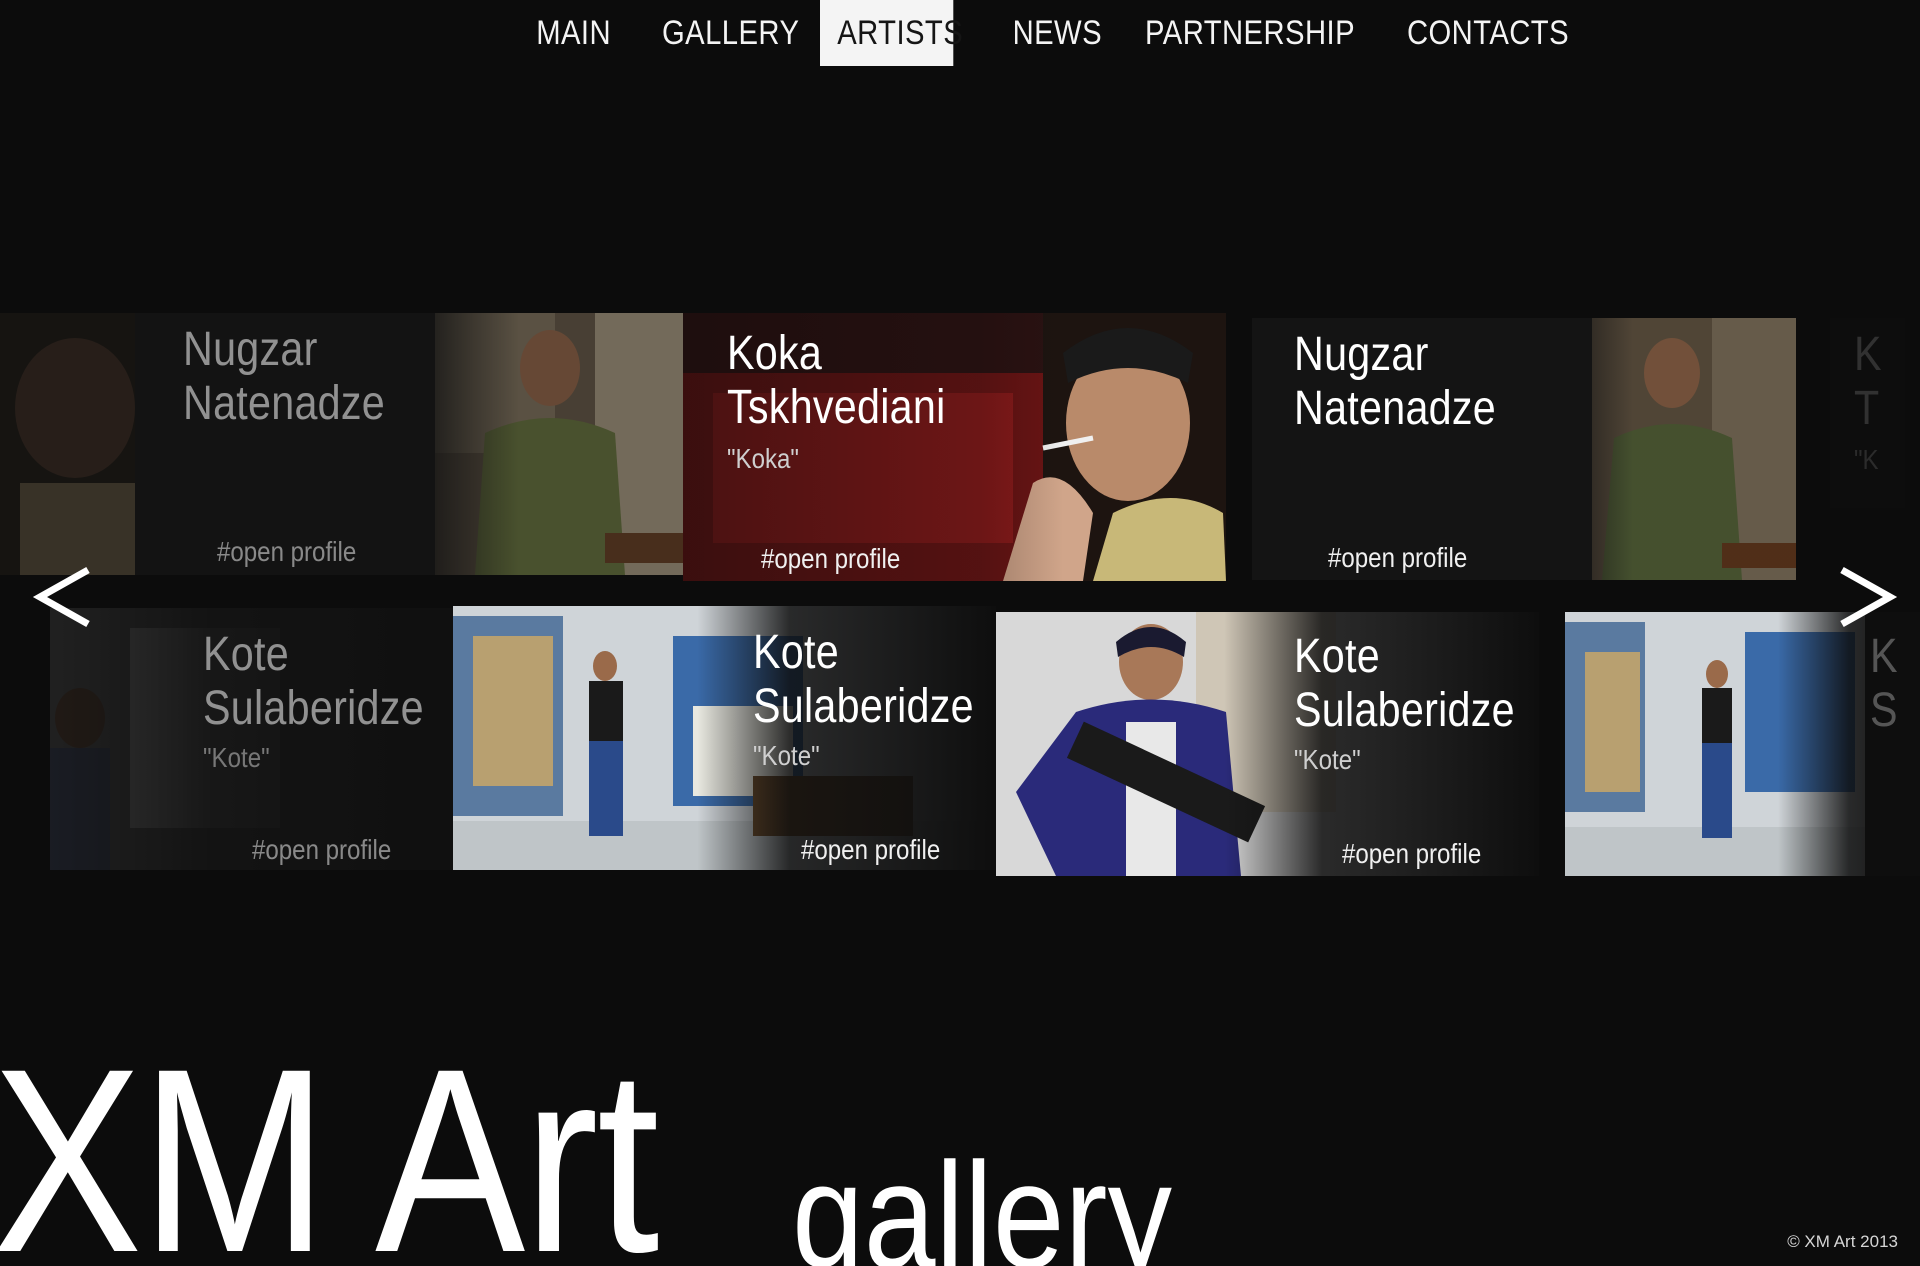 The height and width of the screenshot is (1266, 1920). I want to click on chevron-left-icon, so click(61, 597).